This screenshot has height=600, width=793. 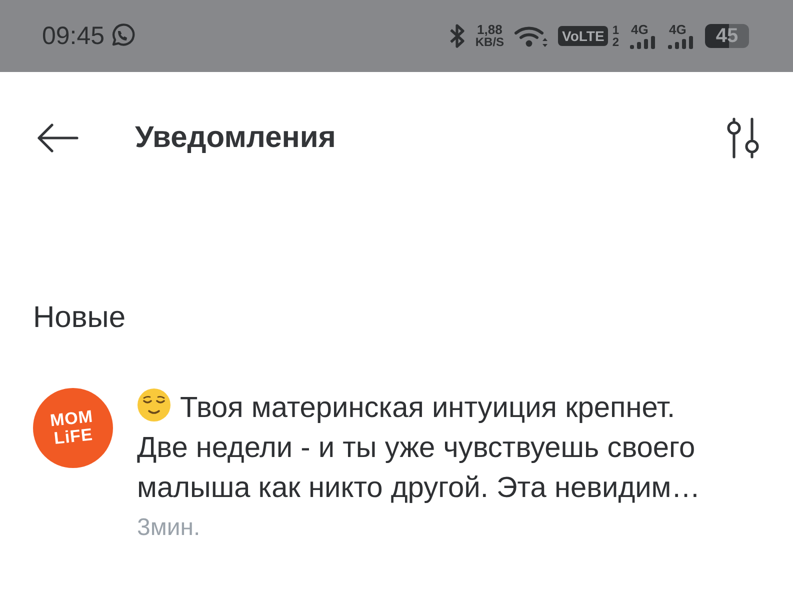 I want to click on battery-indicator: 45, so click(x=727, y=36).